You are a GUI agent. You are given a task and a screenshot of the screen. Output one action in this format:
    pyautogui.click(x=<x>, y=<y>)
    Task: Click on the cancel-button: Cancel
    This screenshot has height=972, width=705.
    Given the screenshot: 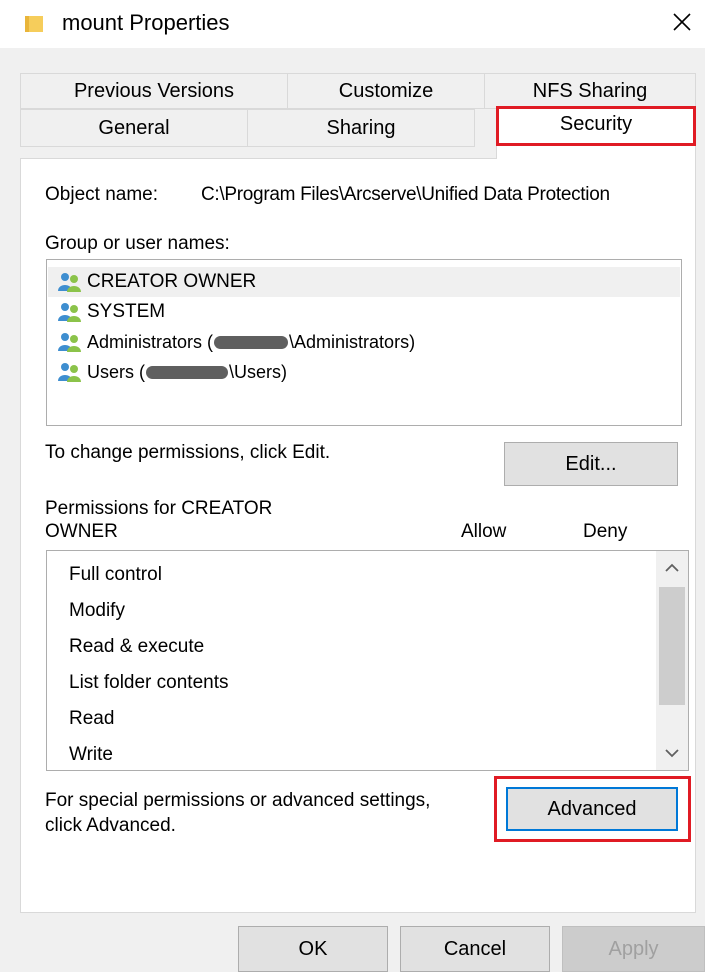 What is the action you would take?
    pyautogui.click(x=475, y=949)
    